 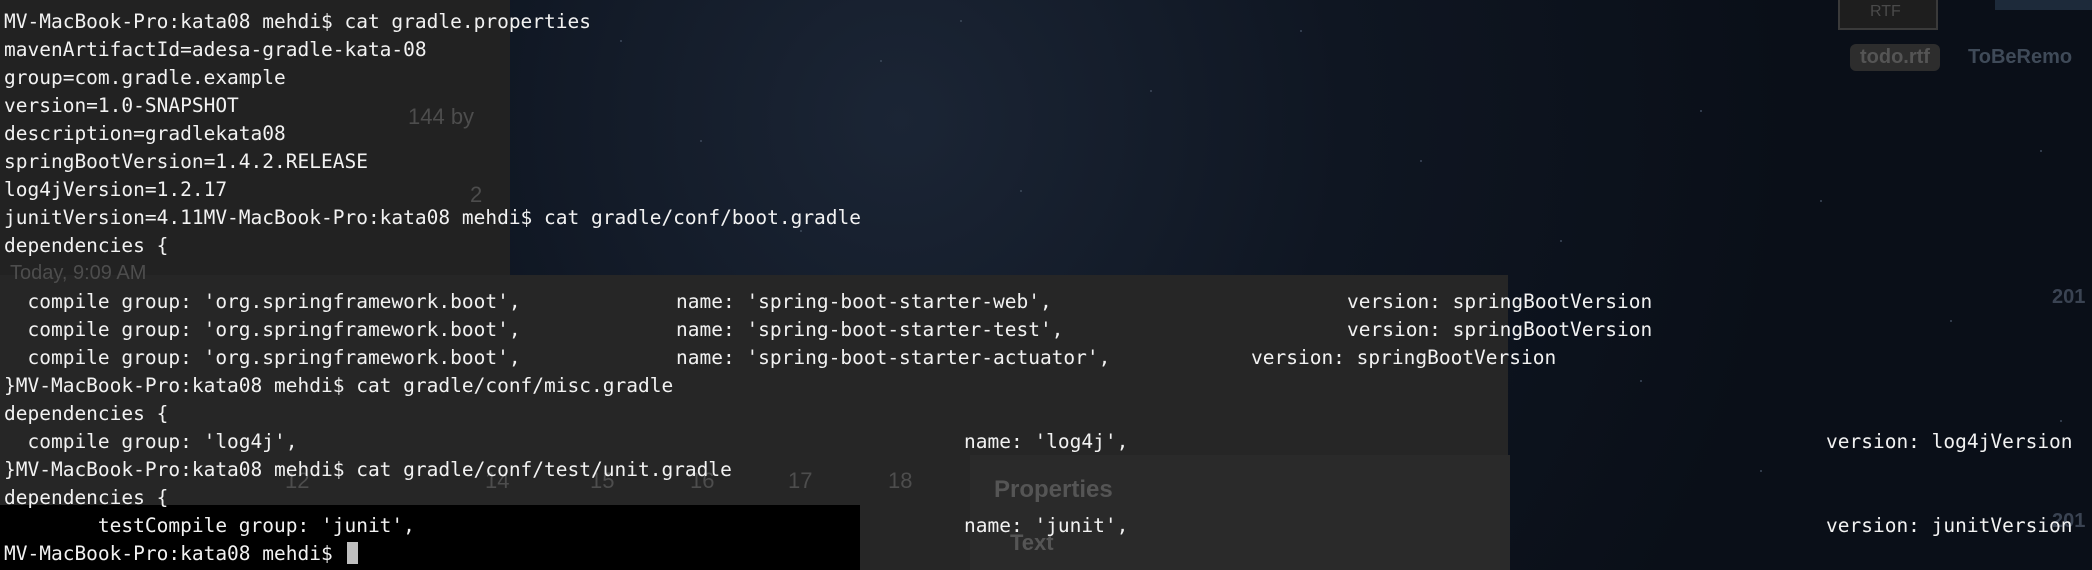 What do you see at coordinates (1048, 554) in the screenshot?
I see `terminal-line: MV-MacBook-Pro:kata08 mehdi$` at bounding box center [1048, 554].